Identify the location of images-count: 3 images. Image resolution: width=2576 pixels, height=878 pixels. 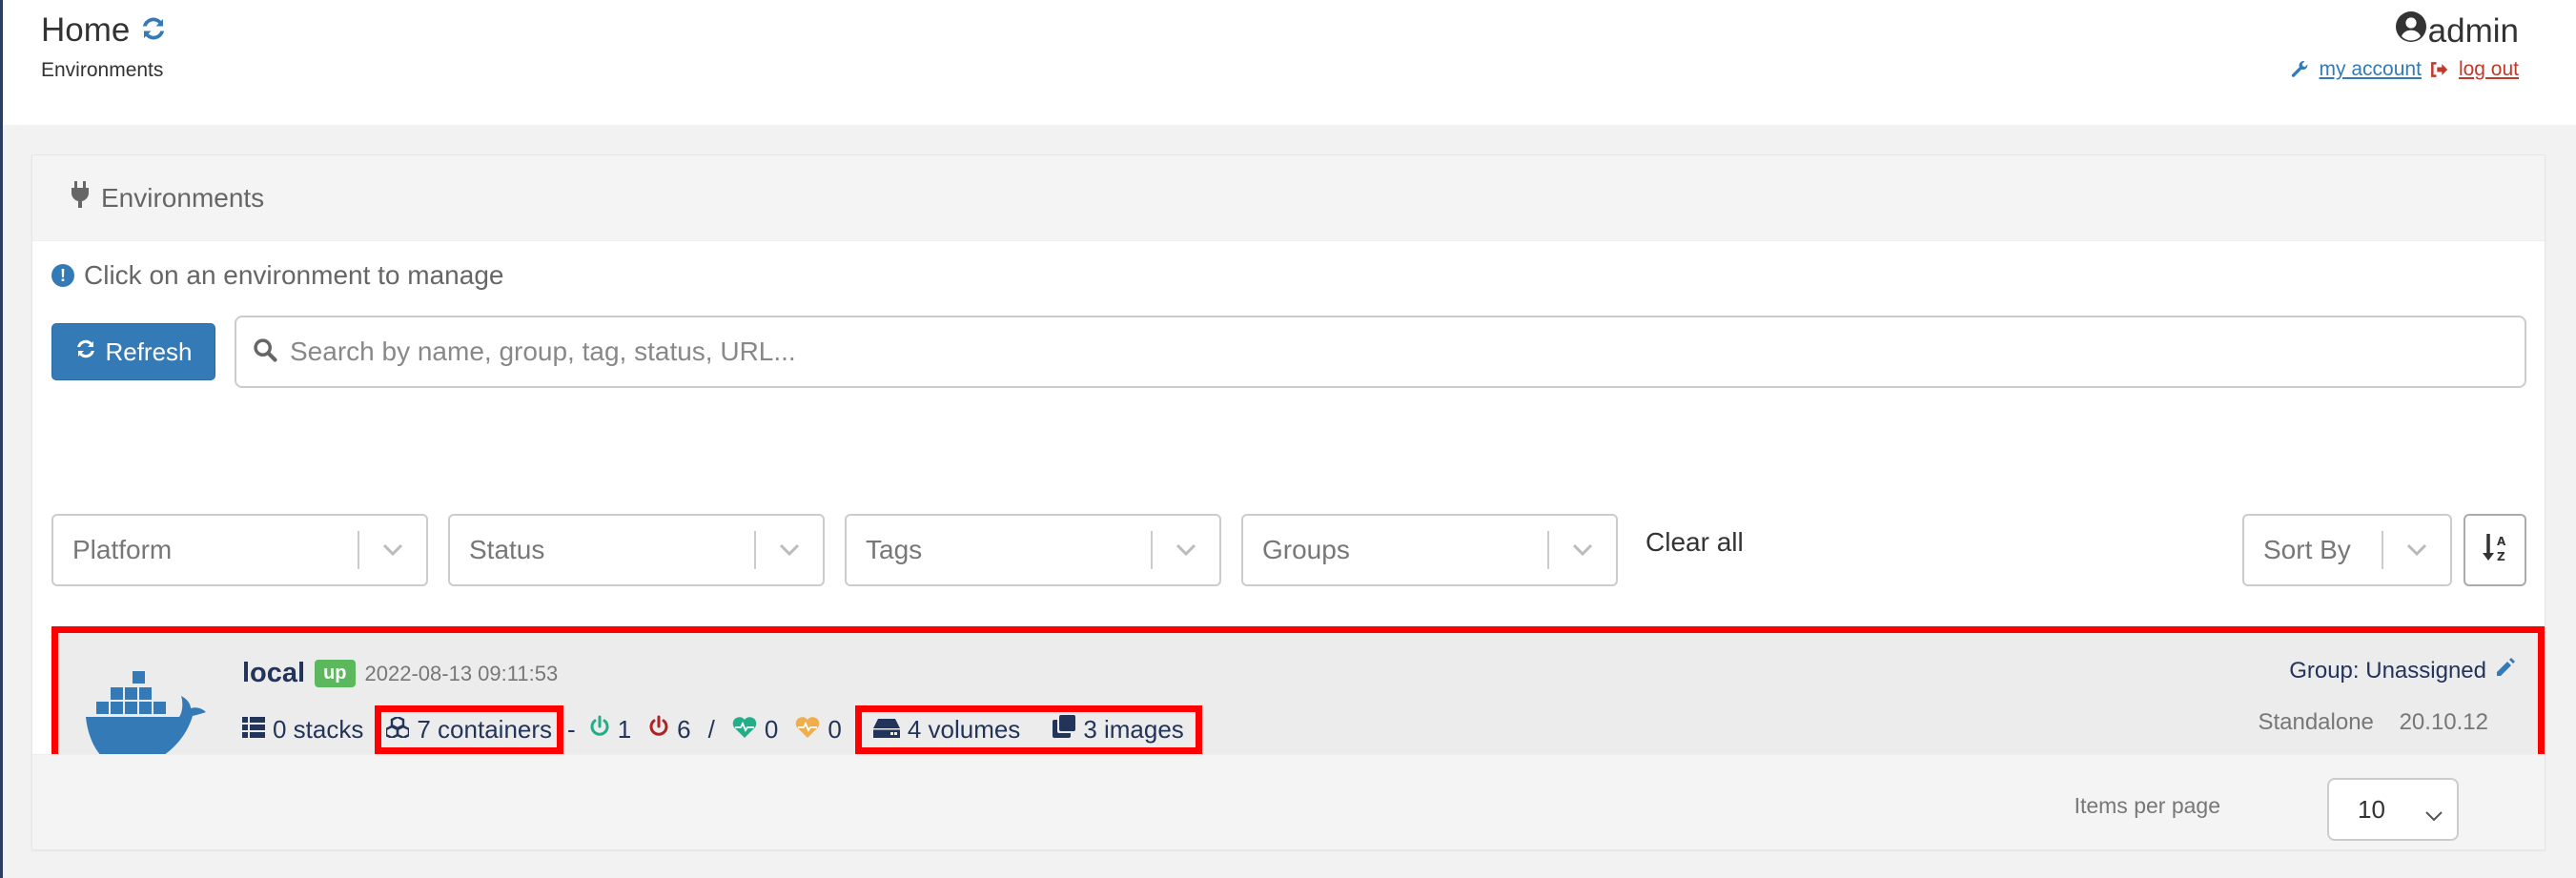
(1119, 730).